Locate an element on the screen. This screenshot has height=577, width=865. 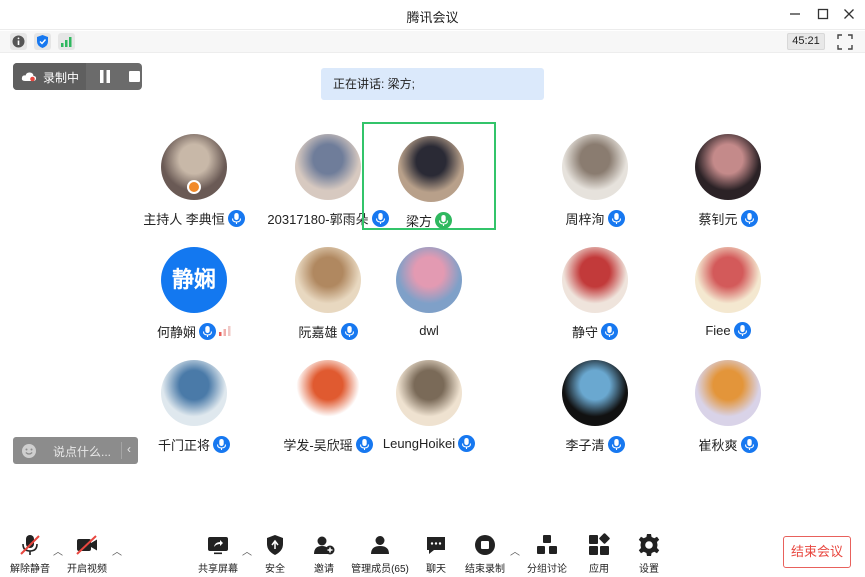
security-button: 安全 is located at coordinates (275, 554).